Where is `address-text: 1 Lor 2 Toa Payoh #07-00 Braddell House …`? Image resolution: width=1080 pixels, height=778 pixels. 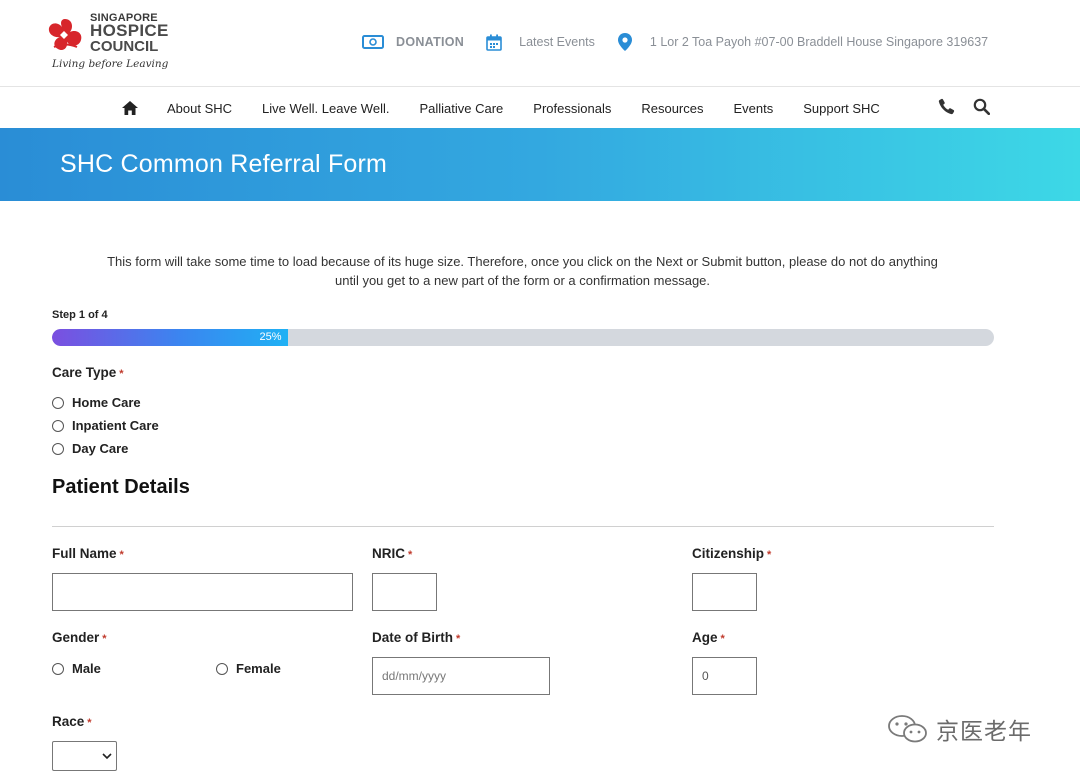 address-text: 1 Lor 2 Toa Payoh #07-00 Braddell House … is located at coordinates (819, 42).